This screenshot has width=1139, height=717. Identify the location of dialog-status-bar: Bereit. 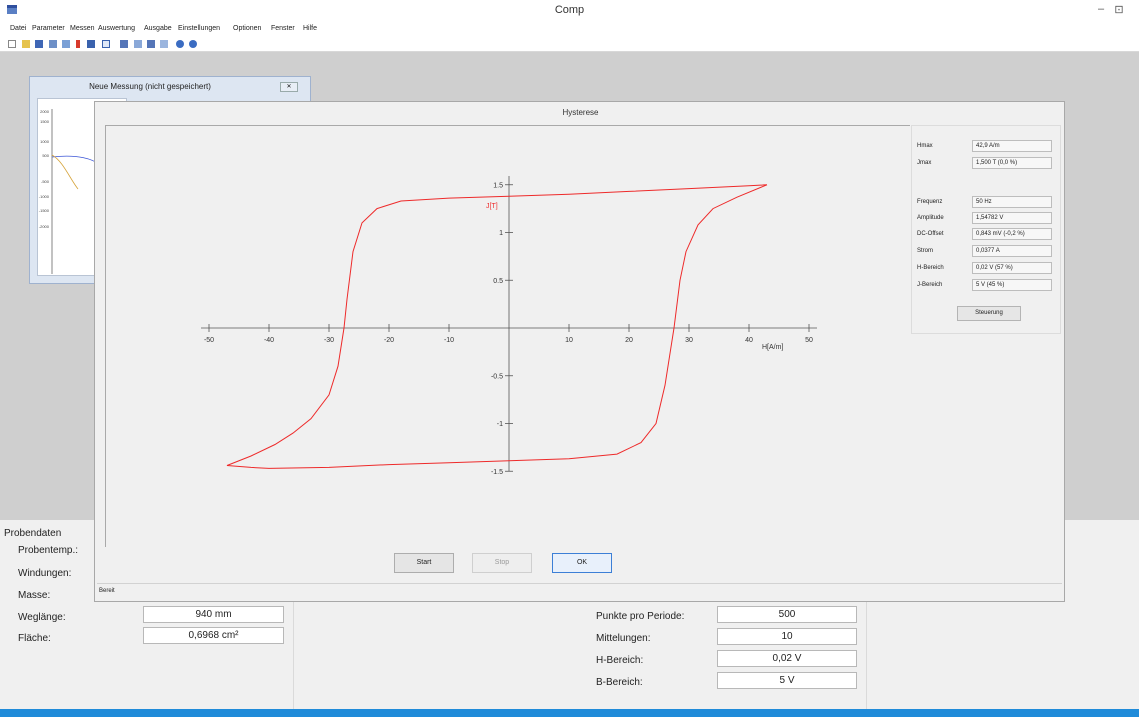
(579, 591).